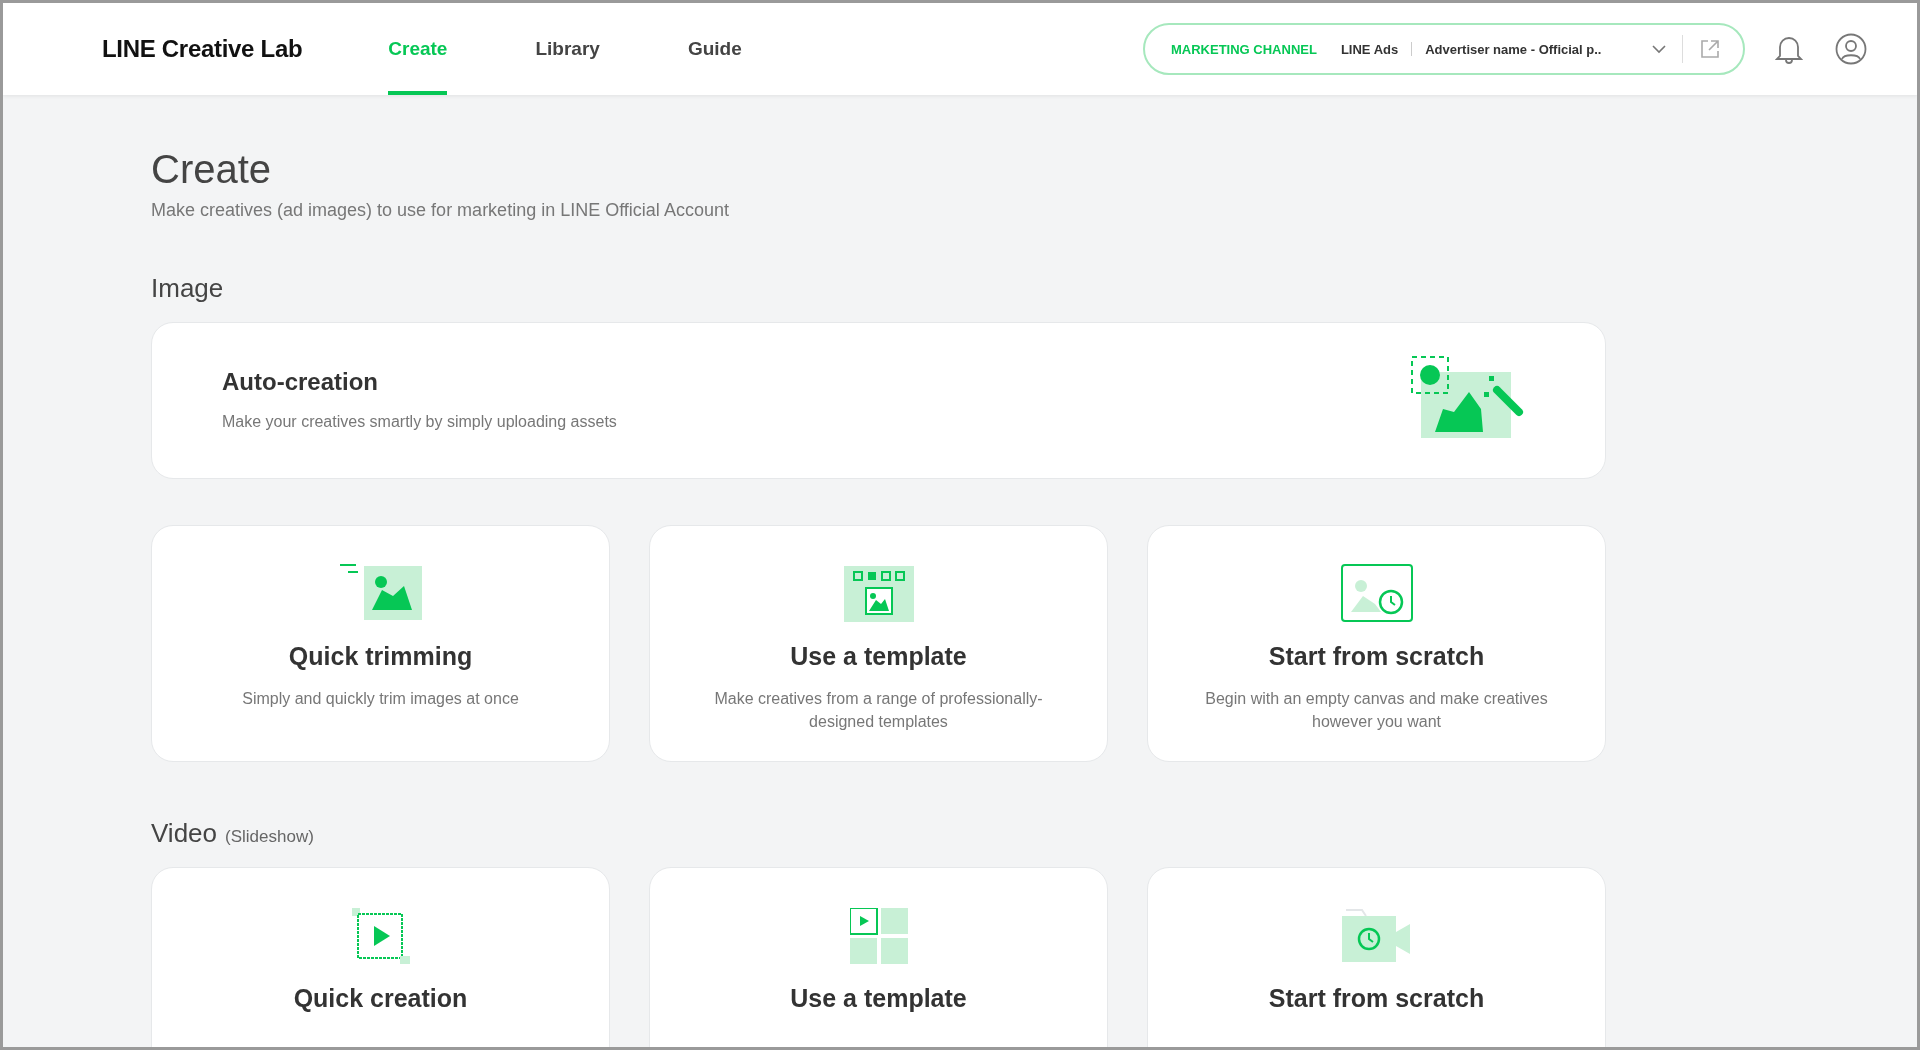  I want to click on trim-image-icon, so click(380, 592).